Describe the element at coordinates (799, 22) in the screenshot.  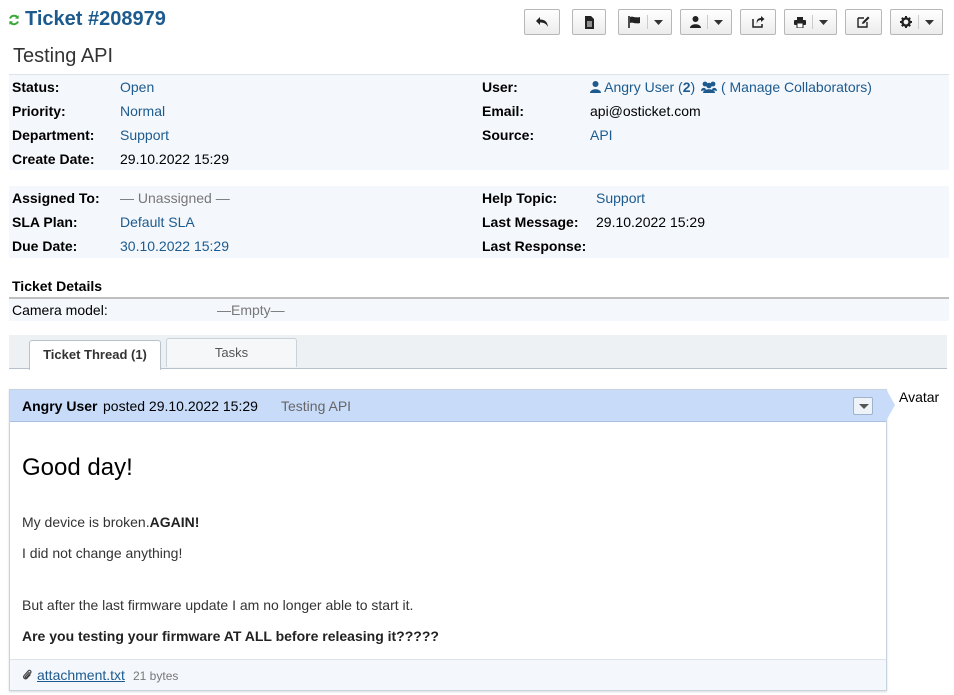
I see `print-icon` at that location.